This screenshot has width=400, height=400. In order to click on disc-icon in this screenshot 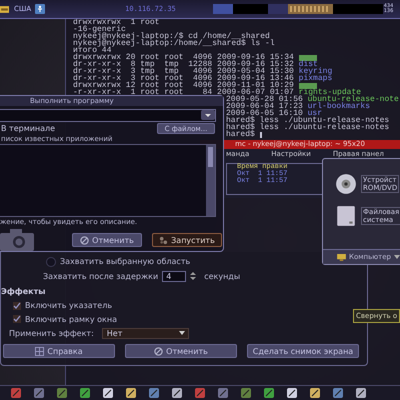, I will do `click(346, 184)`.